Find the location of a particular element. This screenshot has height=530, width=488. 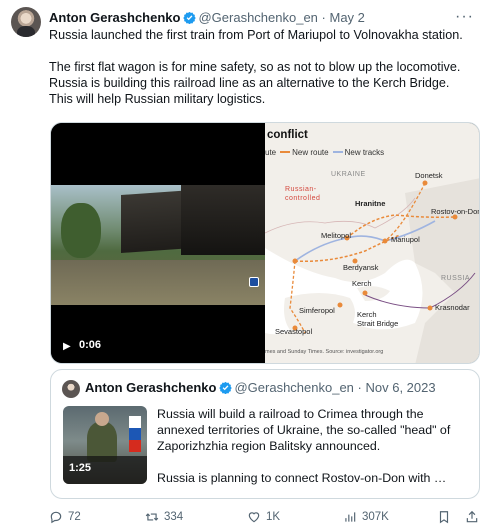

map-legend: ute New route New tracks is located at coordinates (324, 152).